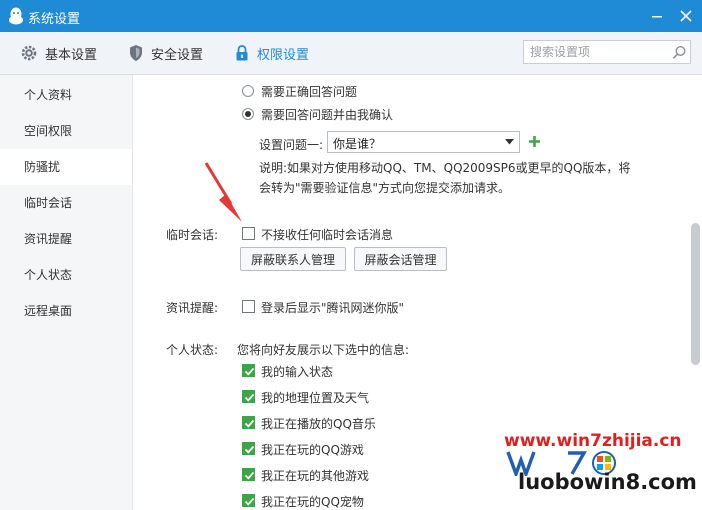  I want to click on verify-note-line-2: 会转为"需要验证信息"方式向您提交添加请求。, so click(385, 188).